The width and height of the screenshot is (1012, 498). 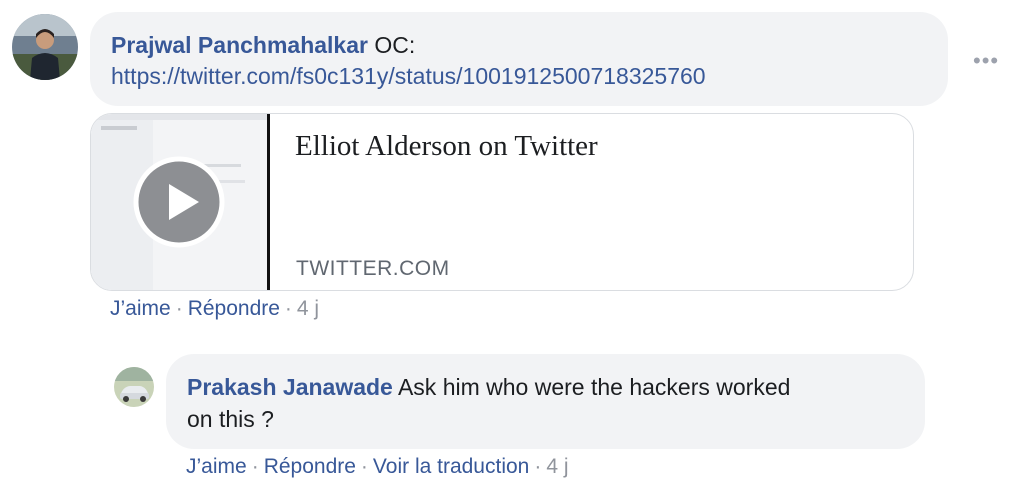 I want to click on comment-author: Prajwal Panchmahalkar, so click(x=239, y=45).